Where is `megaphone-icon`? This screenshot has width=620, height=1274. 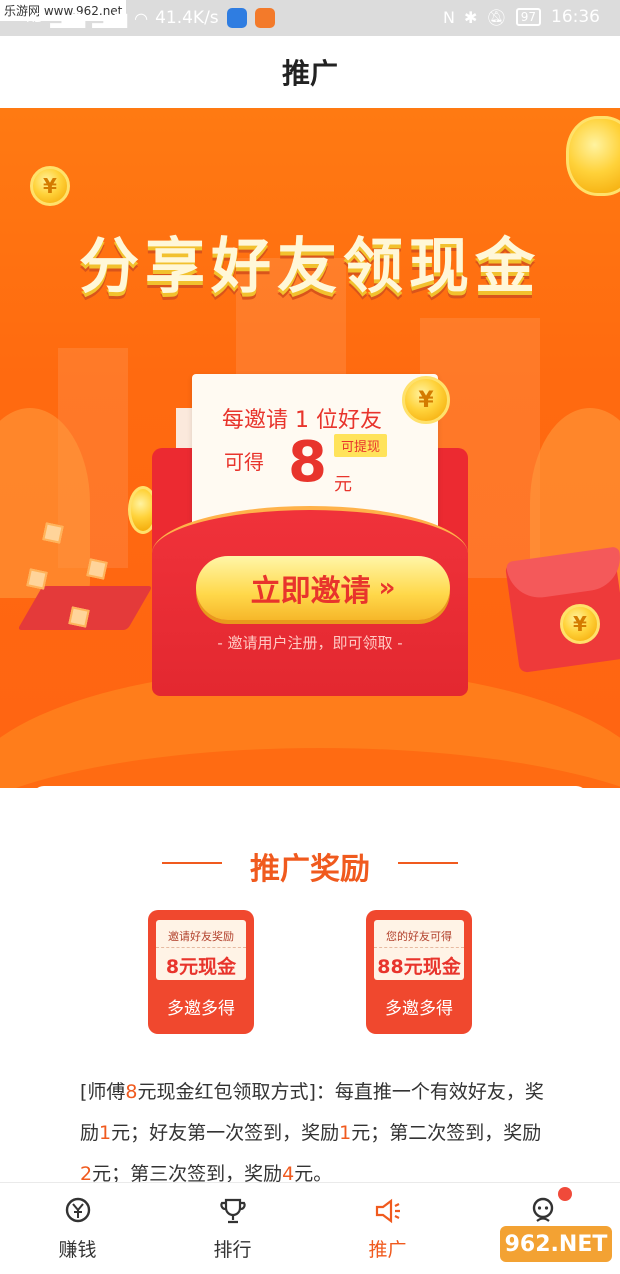 megaphone-icon is located at coordinates (388, 1211).